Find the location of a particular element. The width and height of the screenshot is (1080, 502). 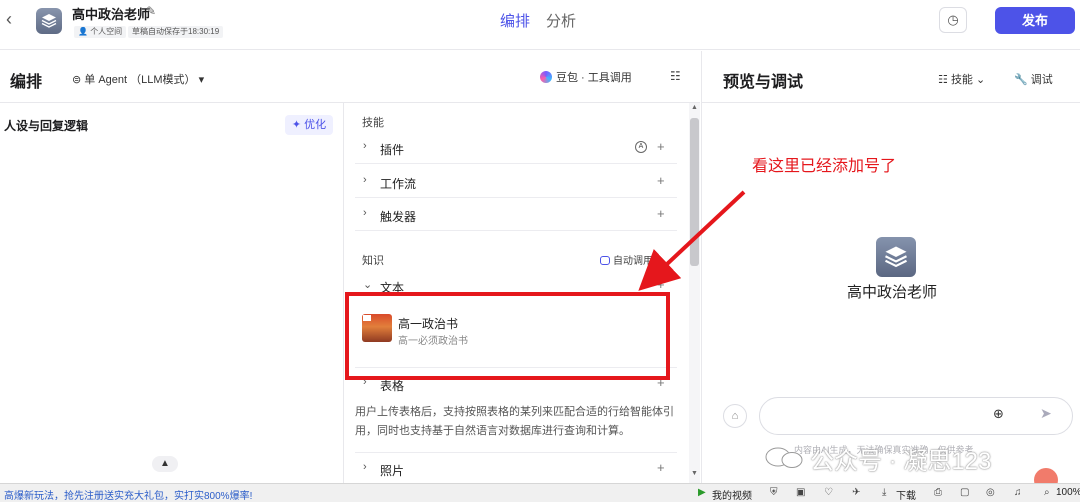

video-play-icon: ▶ is located at coordinates (702, 492).